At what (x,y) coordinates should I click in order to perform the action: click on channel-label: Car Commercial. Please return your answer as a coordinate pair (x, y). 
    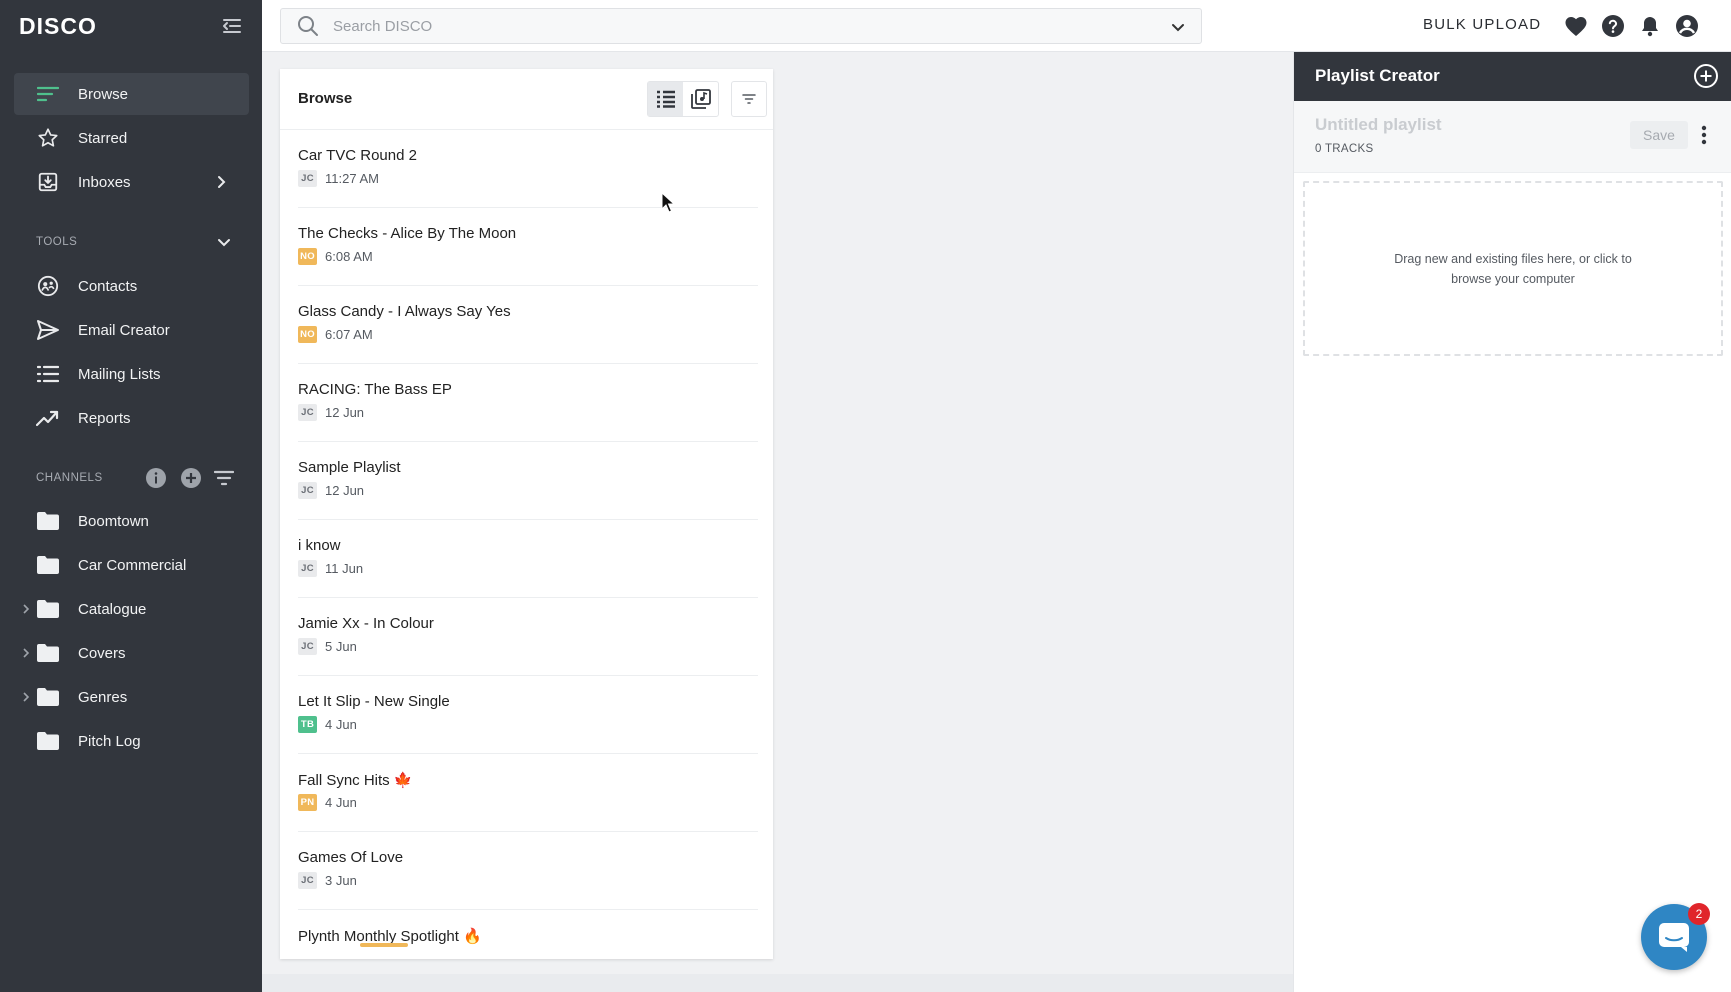
    Looking at the image, I should click on (132, 565).